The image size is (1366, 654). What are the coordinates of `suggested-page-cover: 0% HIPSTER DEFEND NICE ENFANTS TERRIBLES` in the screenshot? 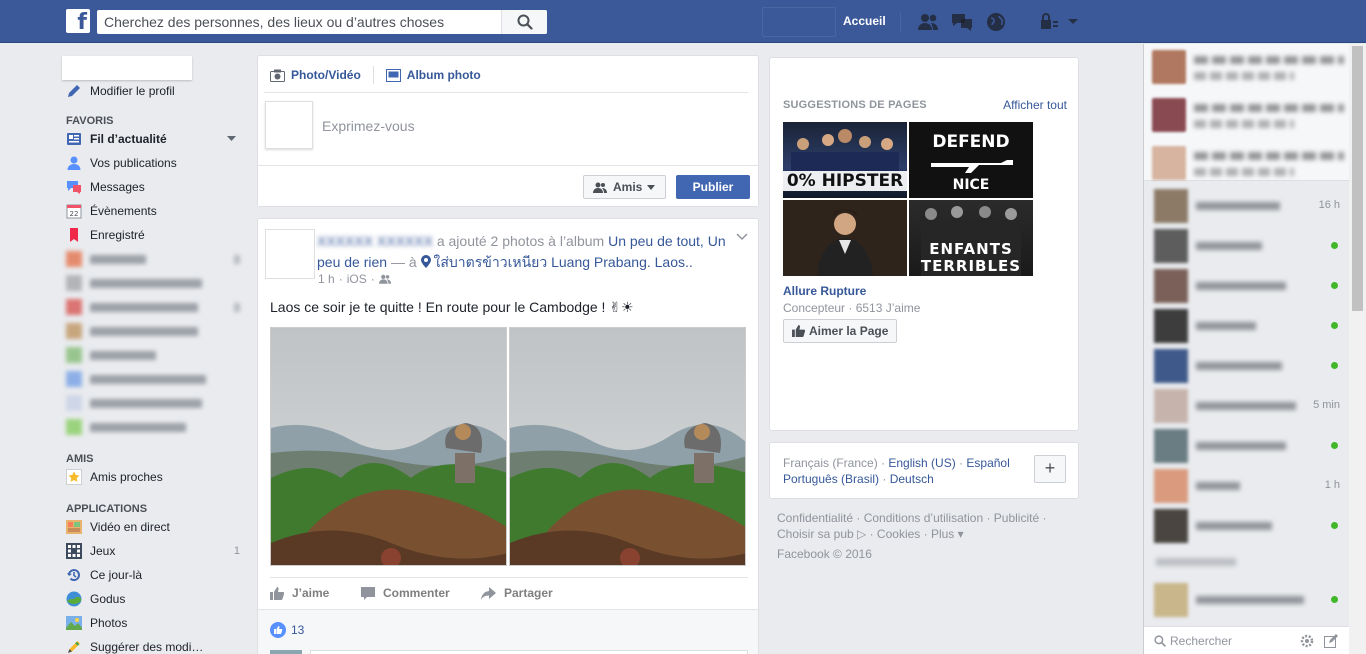 It's located at (908, 199).